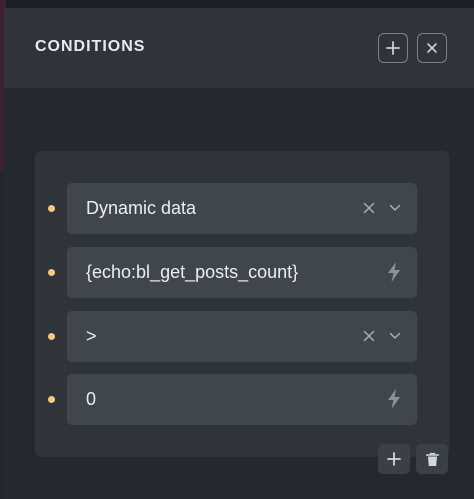  I want to click on condition-row-compare: >, so click(242, 336).